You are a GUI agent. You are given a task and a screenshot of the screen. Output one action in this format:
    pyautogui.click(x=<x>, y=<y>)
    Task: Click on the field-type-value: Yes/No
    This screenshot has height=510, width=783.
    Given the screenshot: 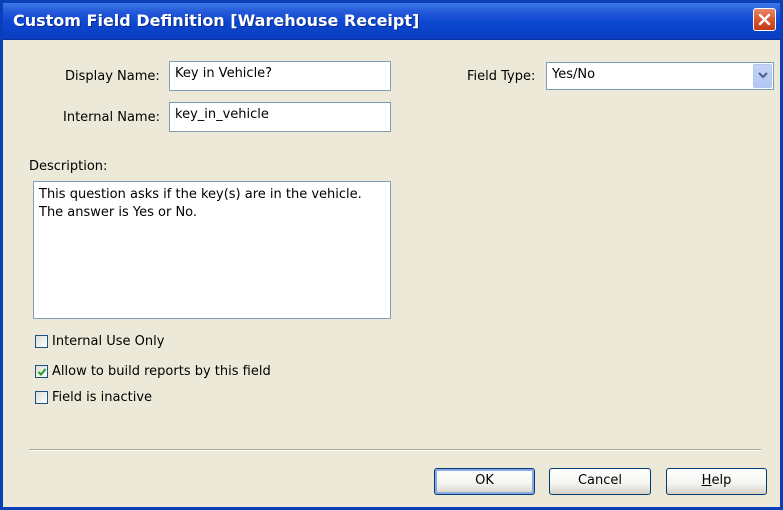 What is the action you would take?
    pyautogui.click(x=574, y=74)
    